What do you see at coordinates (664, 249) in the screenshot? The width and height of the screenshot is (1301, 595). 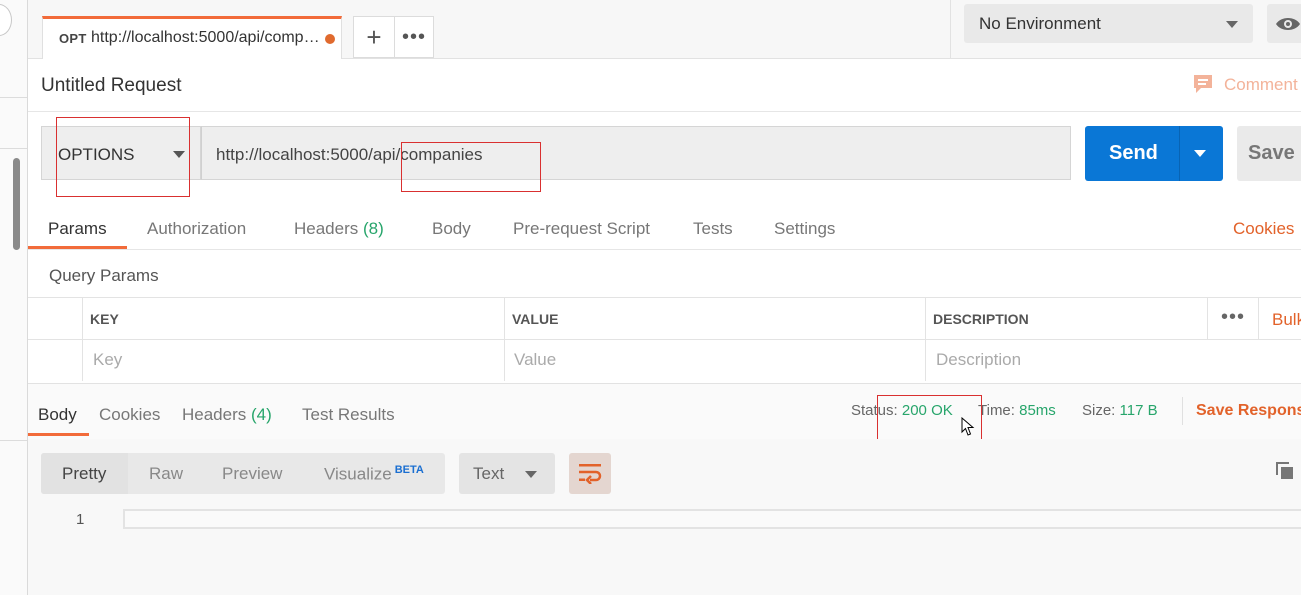 I see `request-tabs-divider` at bounding box center [664, 249].